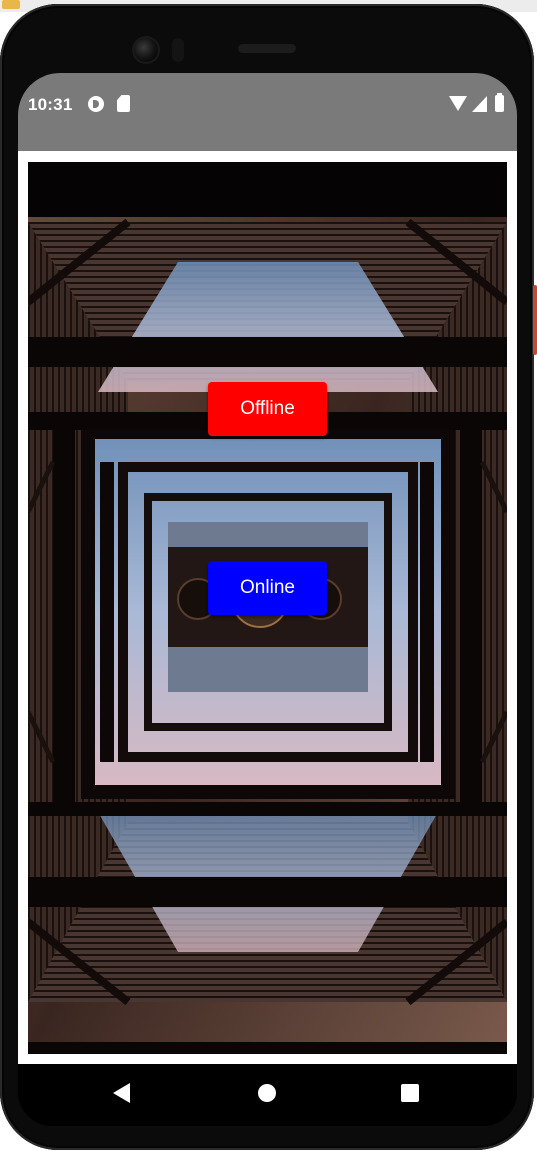 The image size is (537, 1151). What do you see at coordinates (146, 50) in the screenshot?
I see `front-camera-icon` at bounding box center [146, 50].